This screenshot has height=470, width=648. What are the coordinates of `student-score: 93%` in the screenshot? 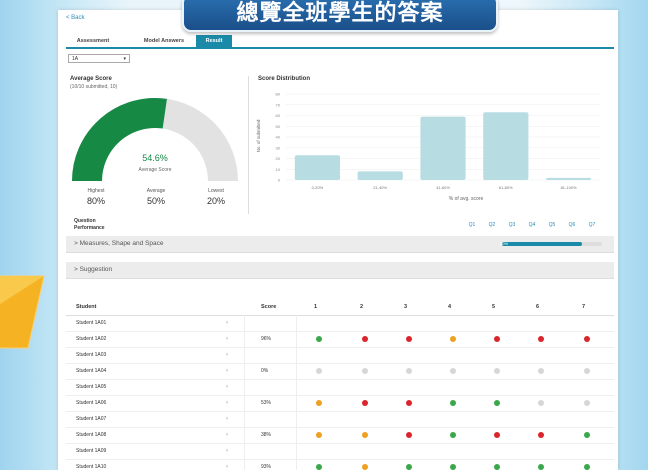 It's located at (266, 467).